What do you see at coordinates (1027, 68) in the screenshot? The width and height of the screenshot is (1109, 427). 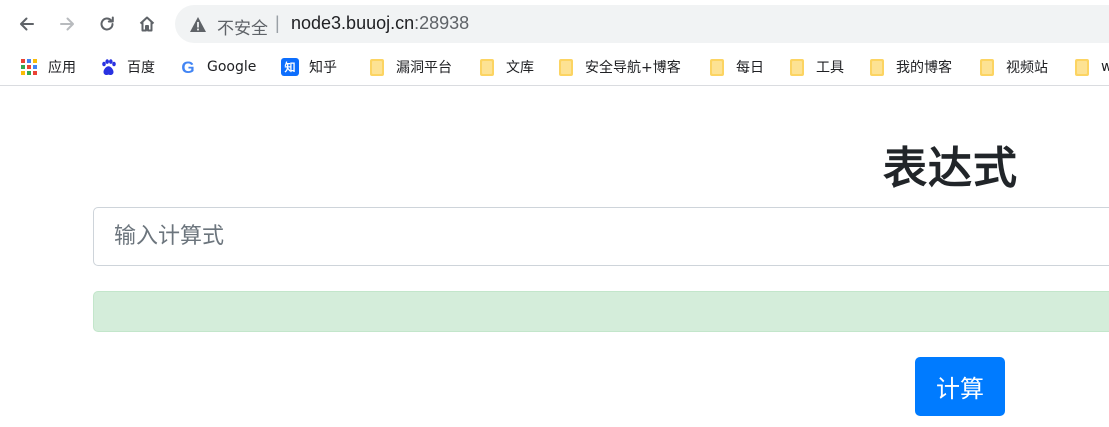 I see `bookmark-label: 视频站` at bounding box center [1027, 68].